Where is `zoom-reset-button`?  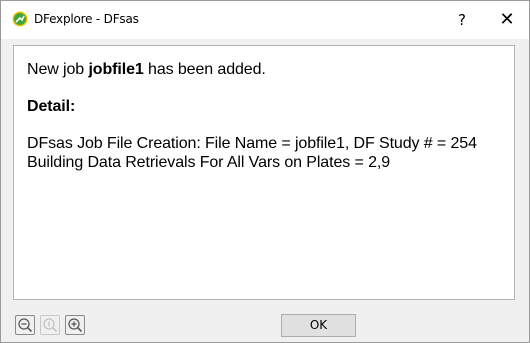
zoom-reset-button is located at coordinates (50, 325).